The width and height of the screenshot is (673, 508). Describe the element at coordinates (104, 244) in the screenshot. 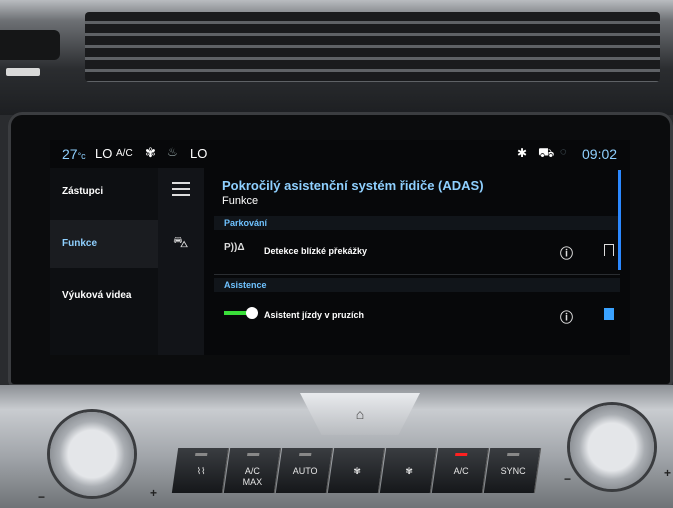

I see `sidebar-item-funkce: Funkce` at that location.